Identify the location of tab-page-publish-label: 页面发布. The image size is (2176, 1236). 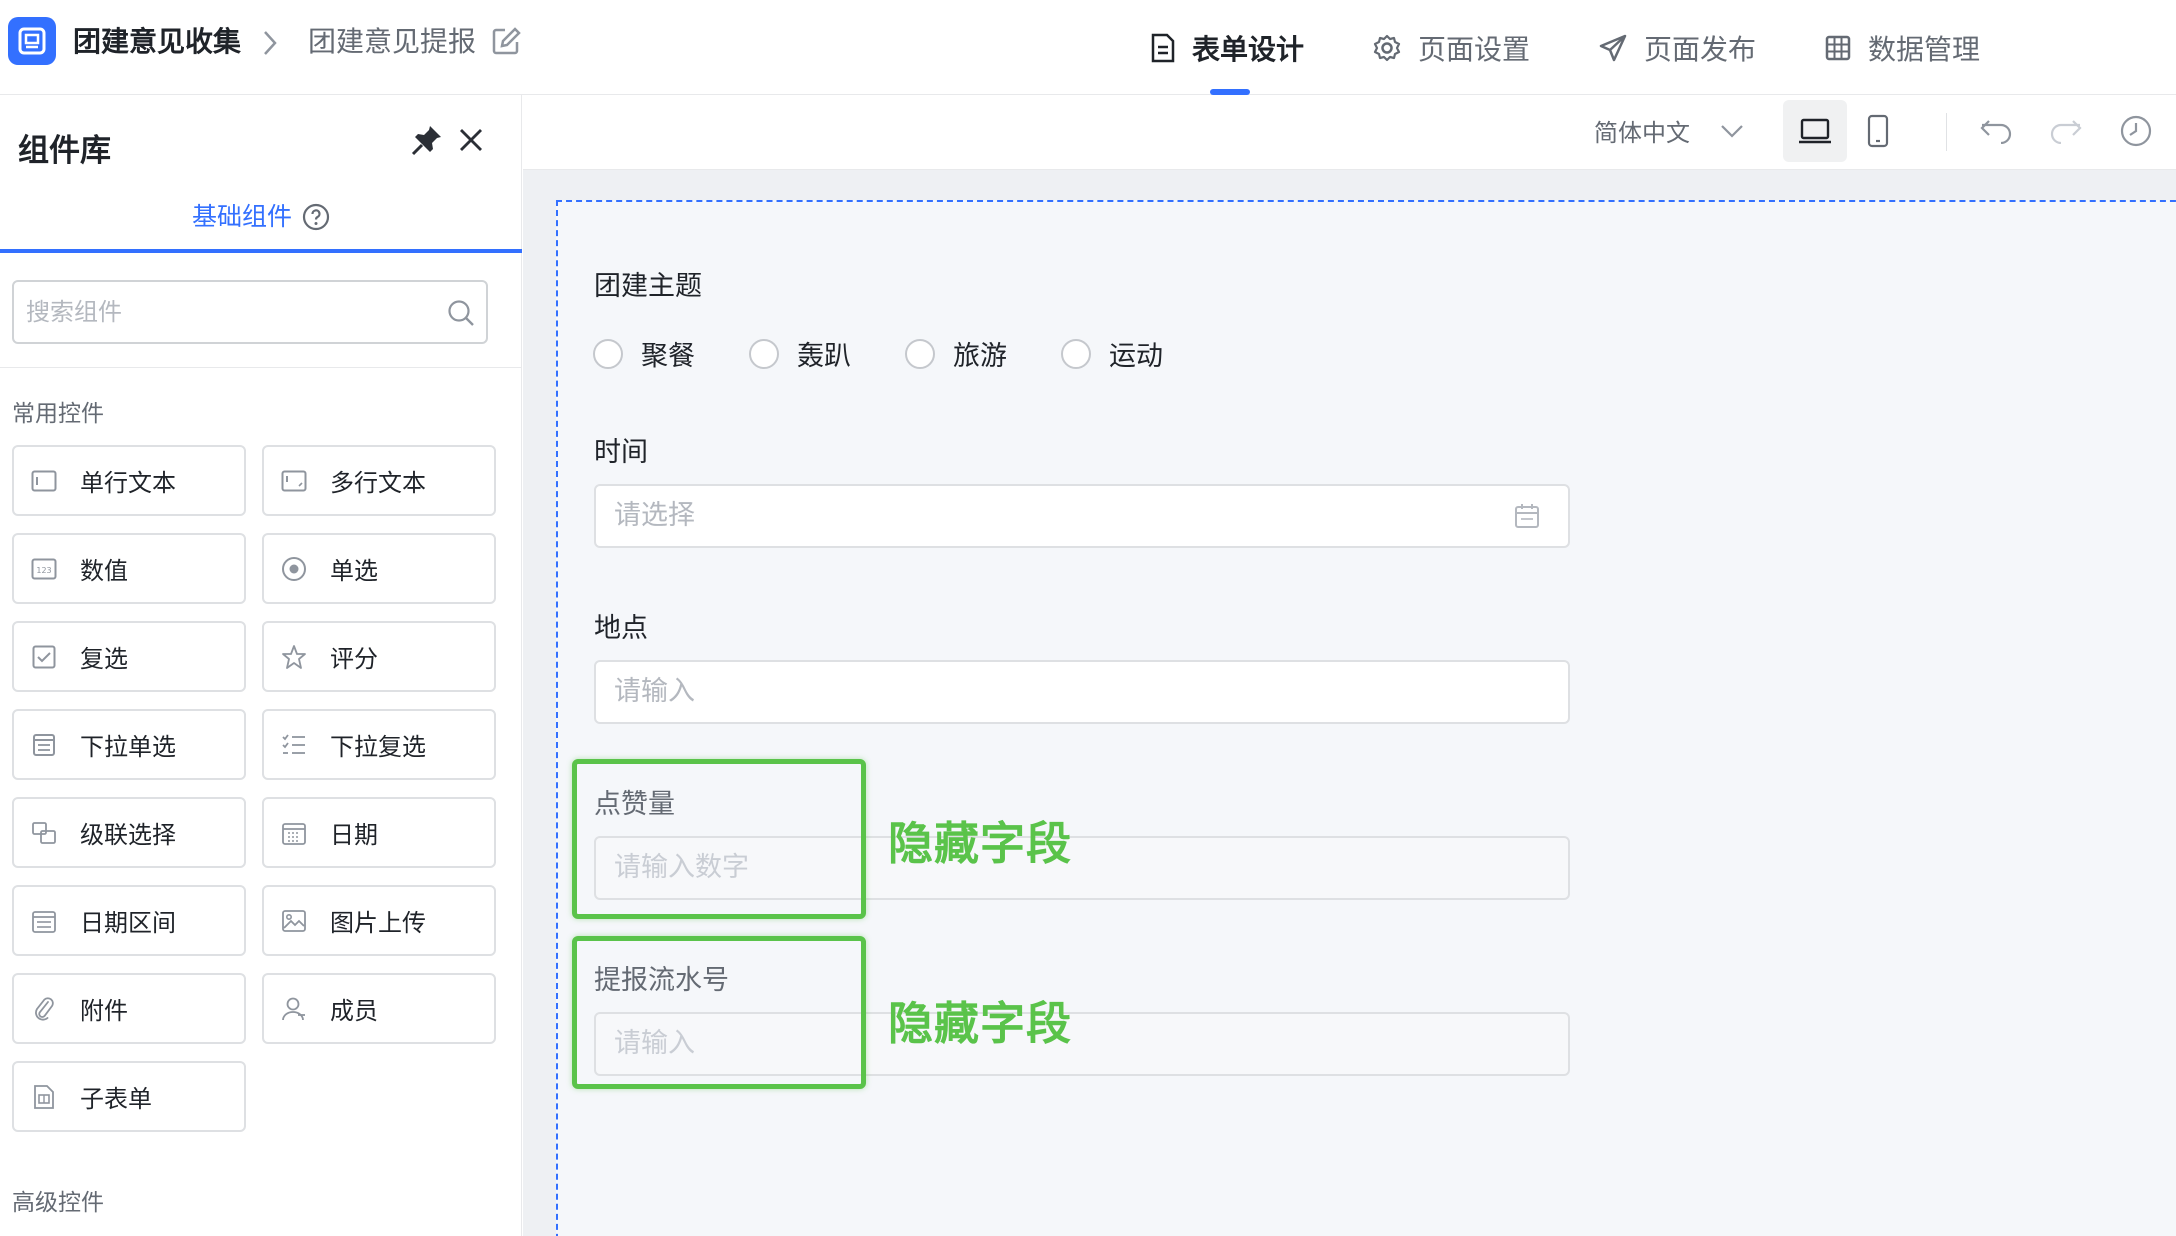
(1700, 49).